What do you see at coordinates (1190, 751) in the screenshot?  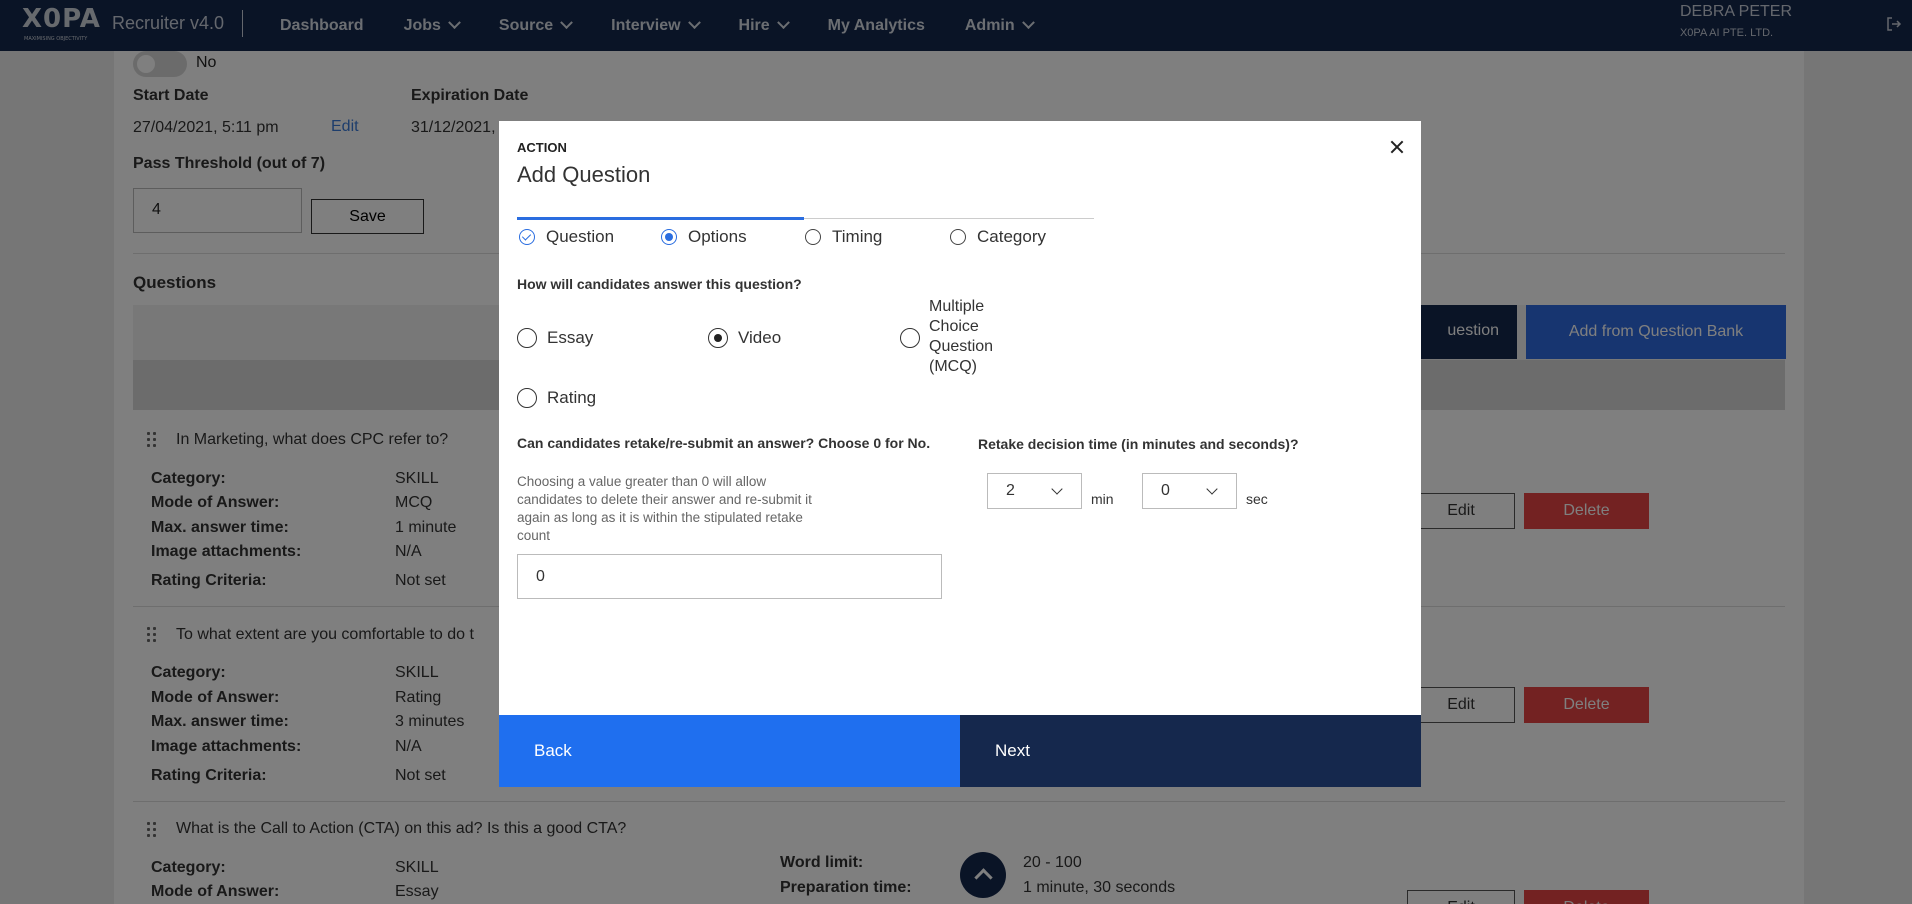 I see `next-button: Next` at bounding box center [1190, 751].